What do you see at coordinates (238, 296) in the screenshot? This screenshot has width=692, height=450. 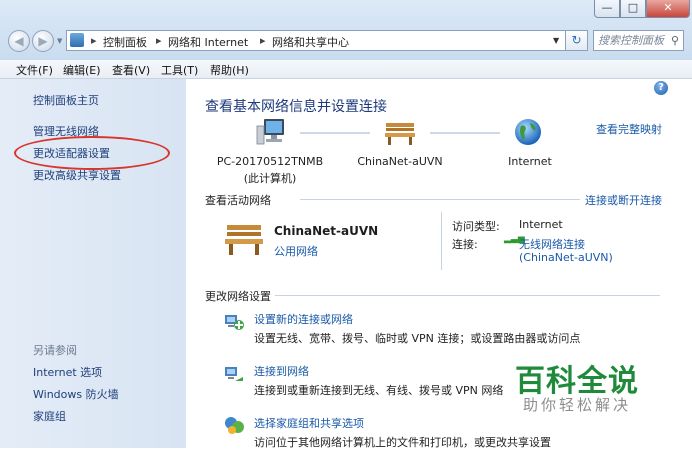 I see `change-settings-heading: 更改网络设置` at bounding box center [238, 296].